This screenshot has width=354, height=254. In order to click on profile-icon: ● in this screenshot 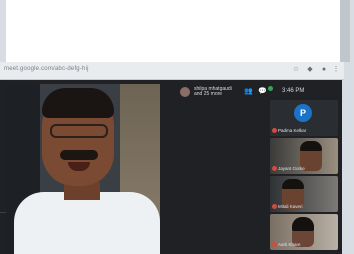, I will do `click(324, 70)`.